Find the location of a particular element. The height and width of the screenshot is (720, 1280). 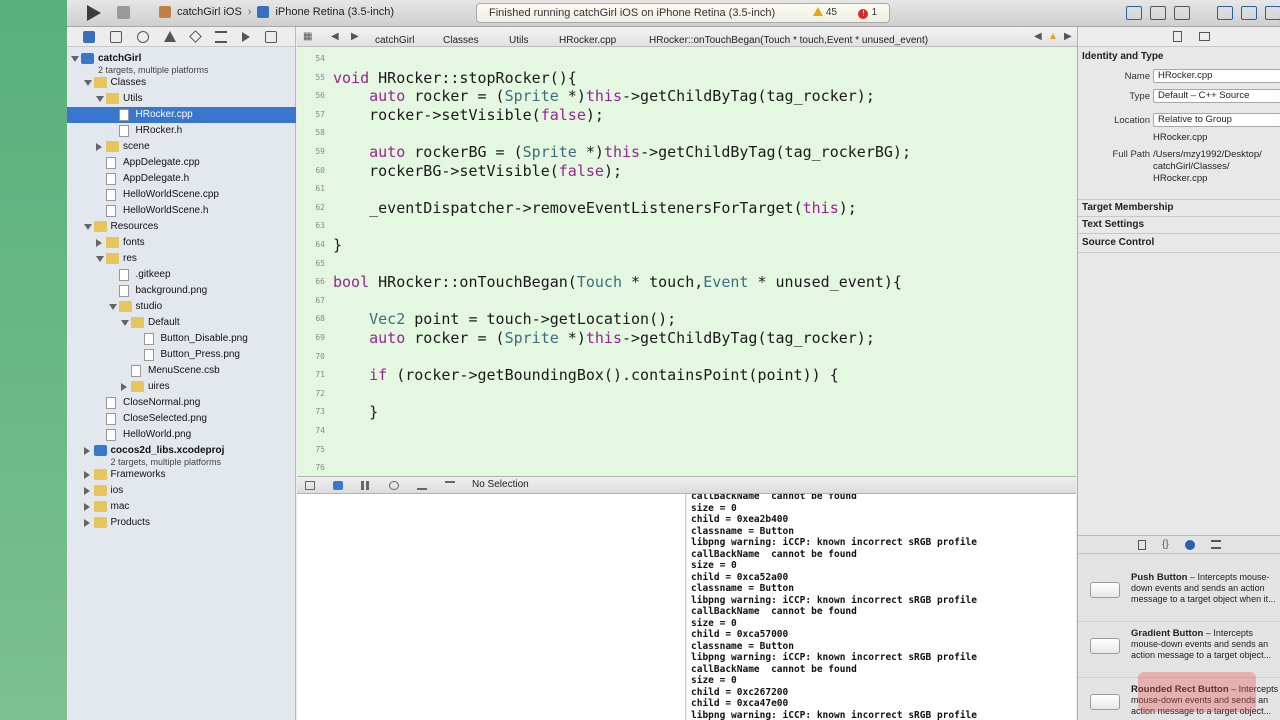

tree-item: CloseSelected.png is located at coordinates (181, 419).